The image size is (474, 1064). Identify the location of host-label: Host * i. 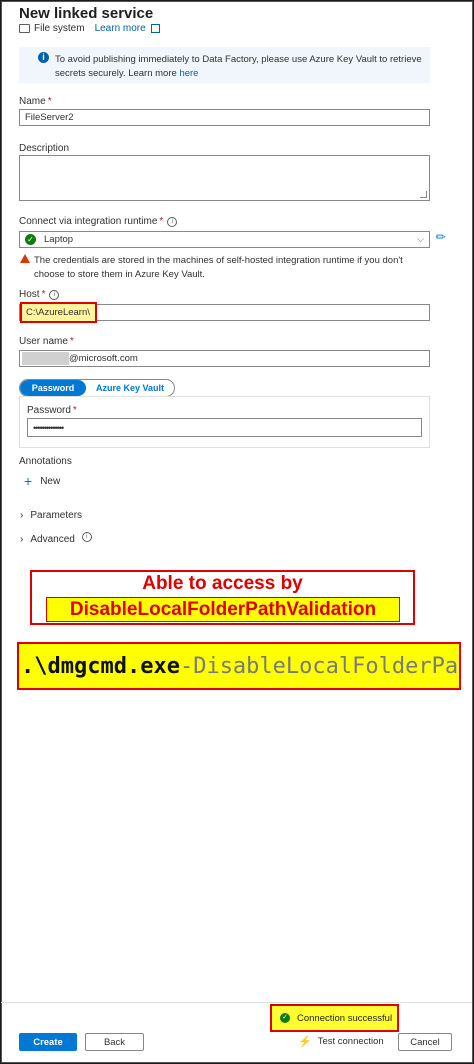
(39, 294).